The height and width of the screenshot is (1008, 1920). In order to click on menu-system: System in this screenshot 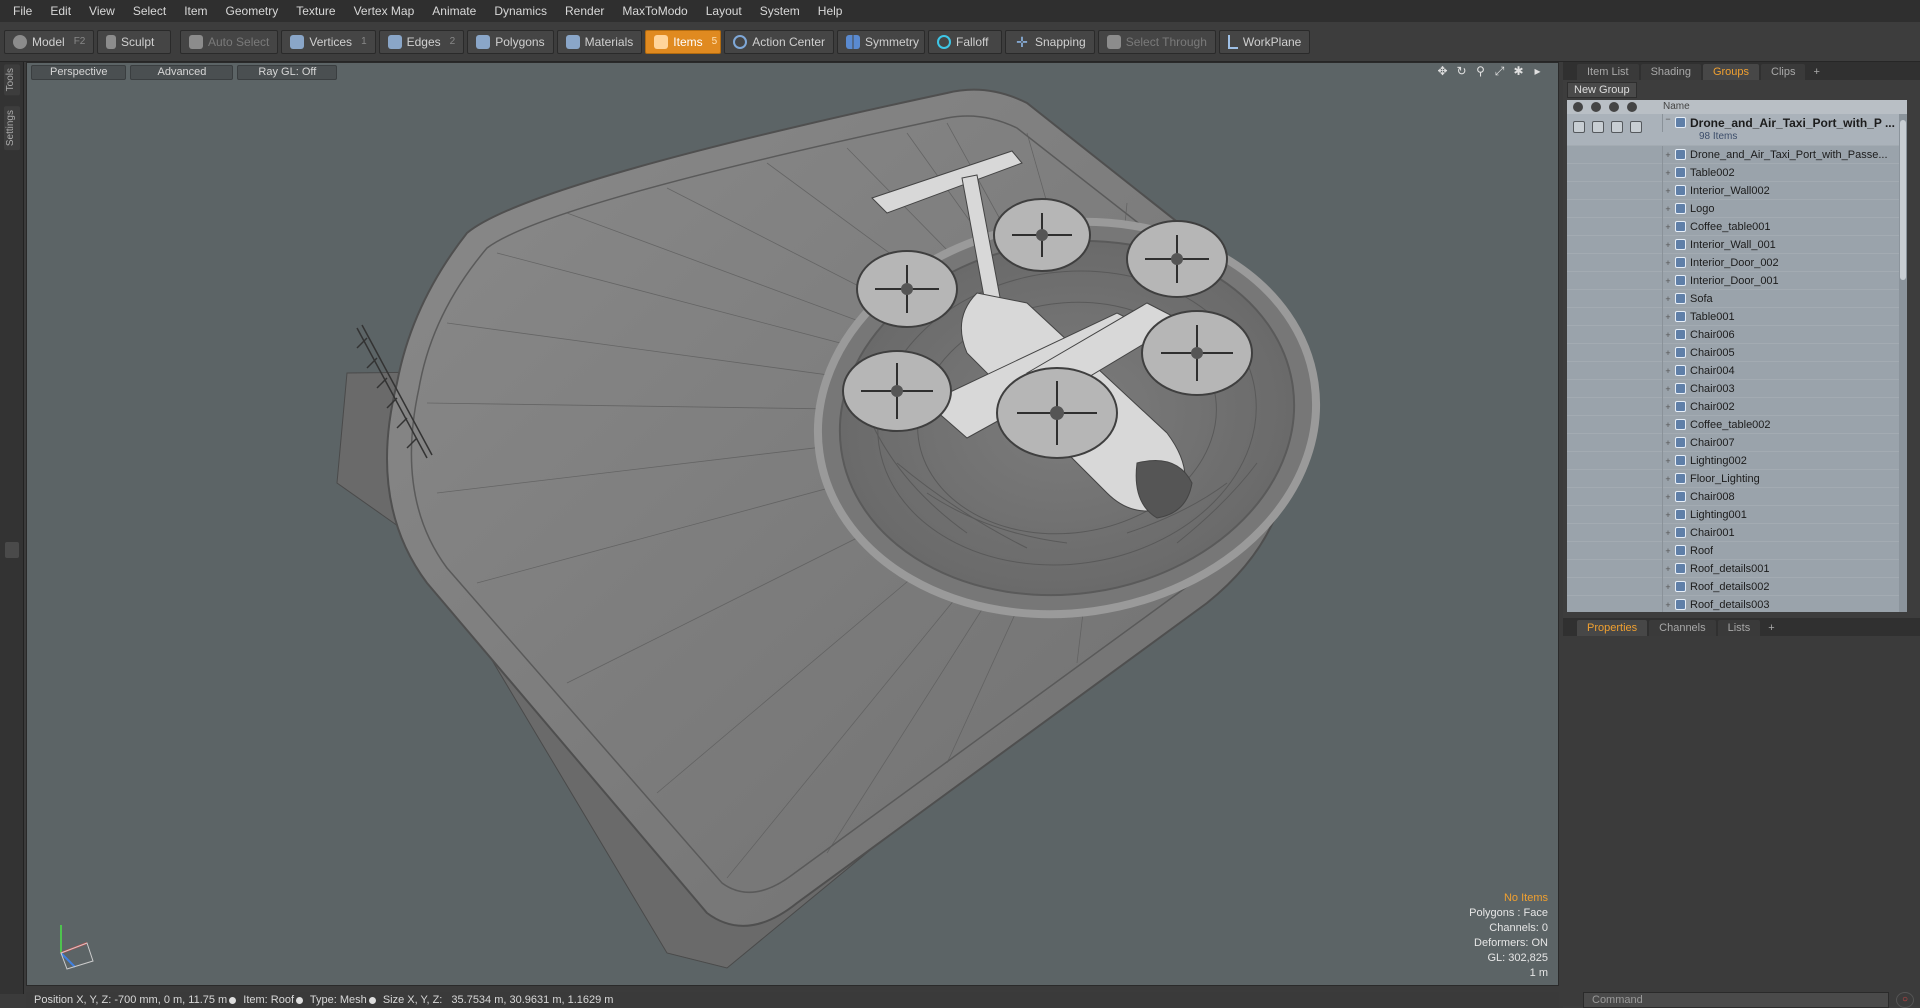, I will do `click(780, 11)`.